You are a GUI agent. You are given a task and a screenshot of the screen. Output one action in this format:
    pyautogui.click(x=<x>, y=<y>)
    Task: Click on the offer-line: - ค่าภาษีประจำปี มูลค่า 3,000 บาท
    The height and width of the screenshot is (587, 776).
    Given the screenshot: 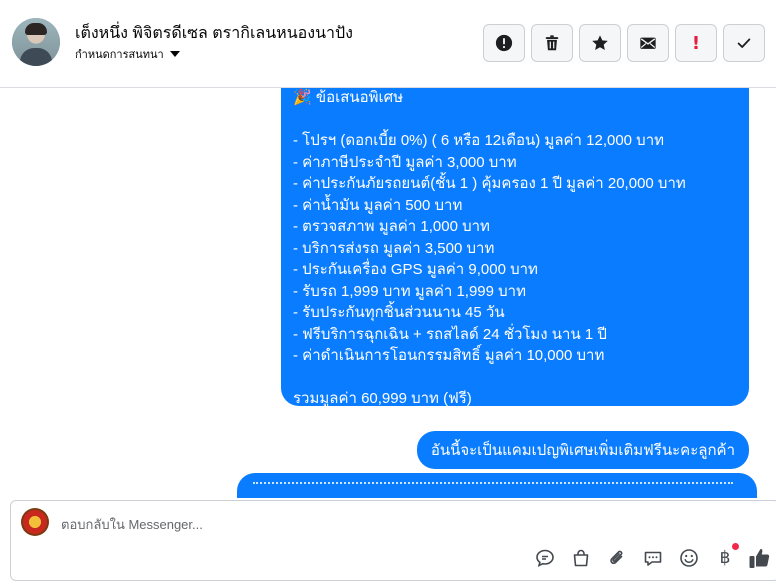 What is the action you would take?
    pyautogui.click(x=405, y=162)
    